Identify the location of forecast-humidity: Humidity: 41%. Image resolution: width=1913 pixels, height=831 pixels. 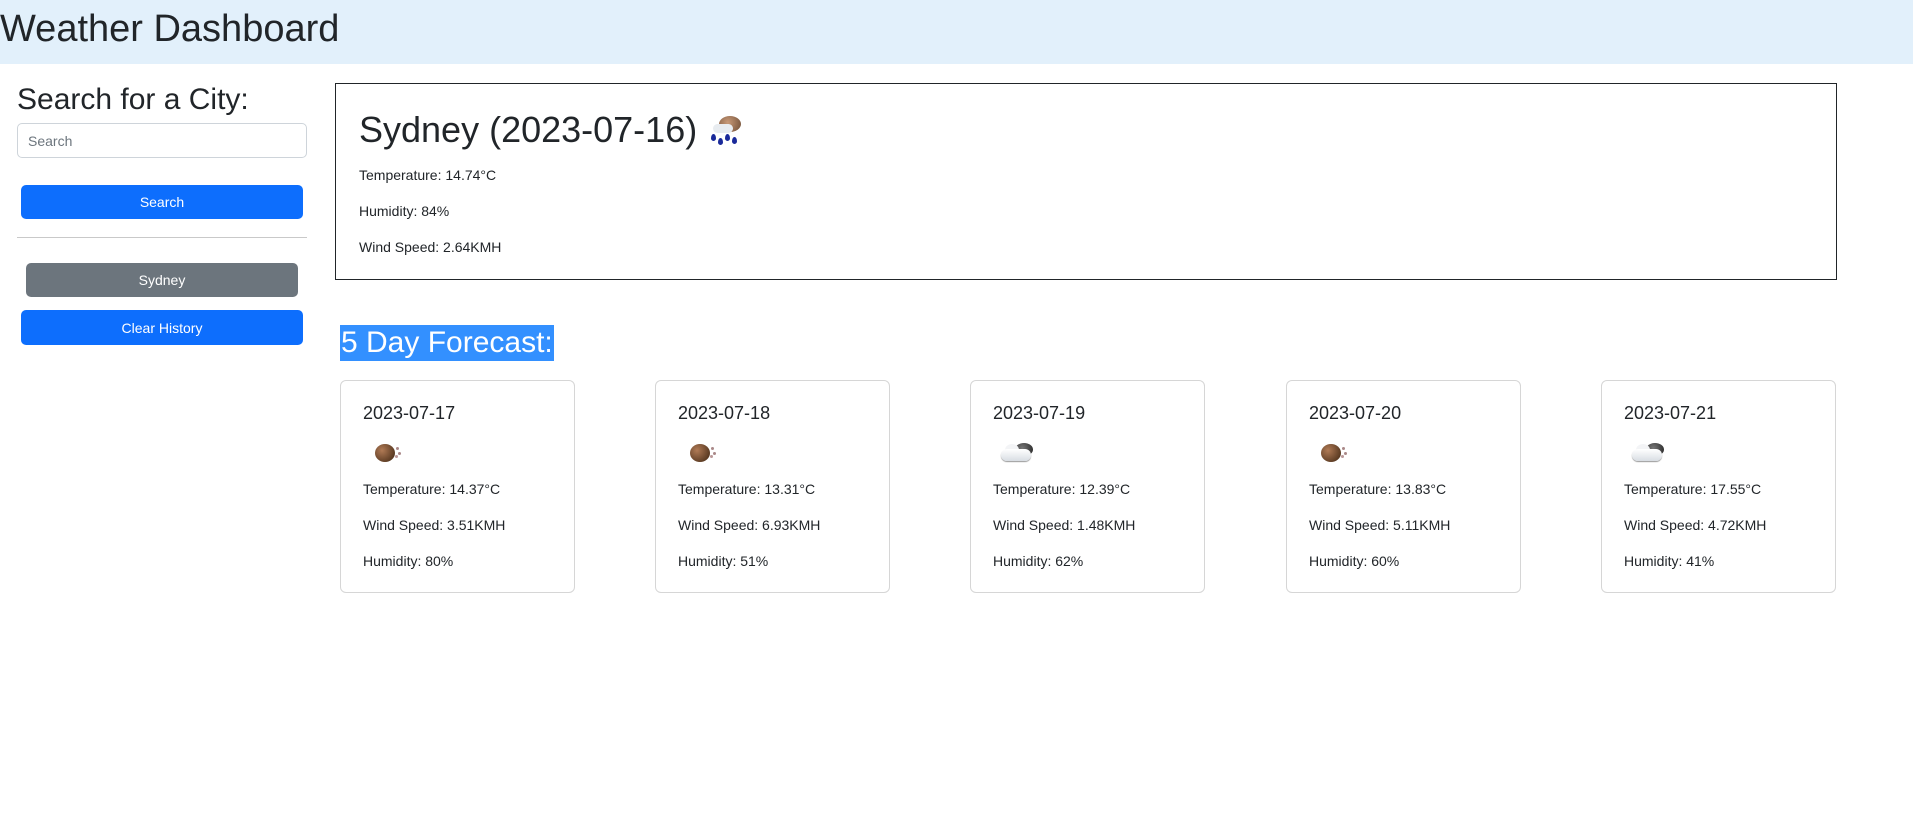
(1669, 561).